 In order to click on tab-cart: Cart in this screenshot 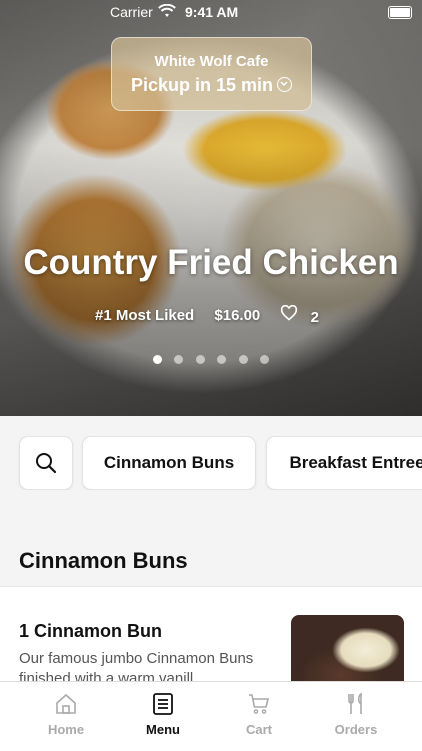, I will do `click(259, 714)`.